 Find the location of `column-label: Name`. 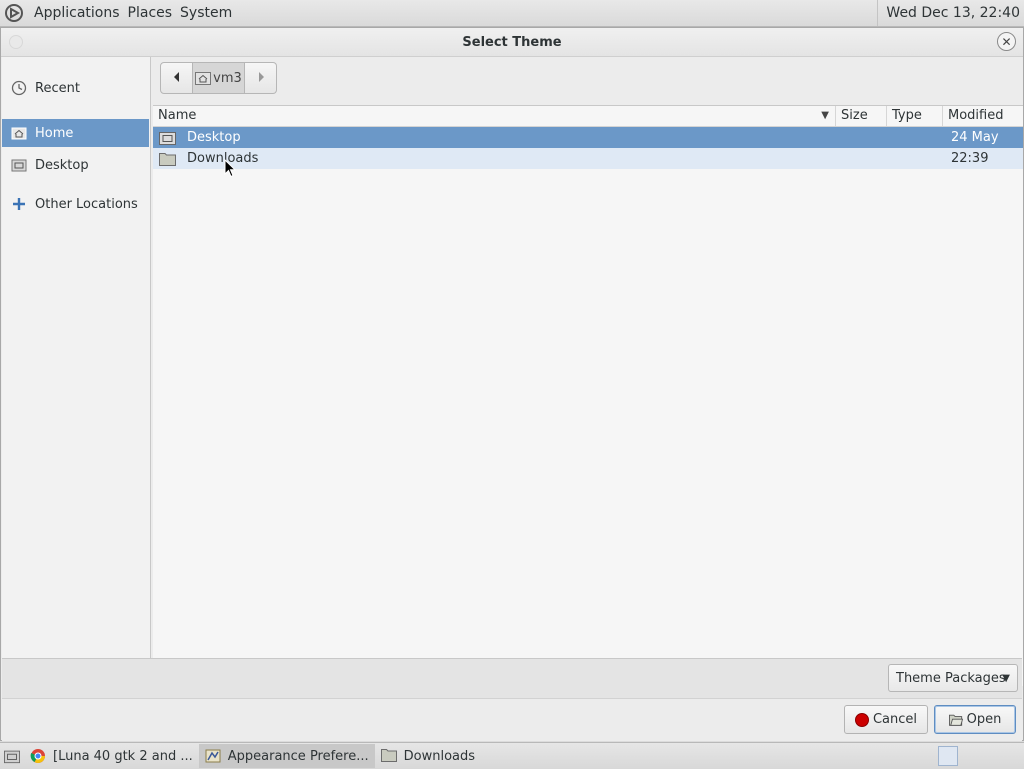

column-label: Name is located at coordinates (177, 115).